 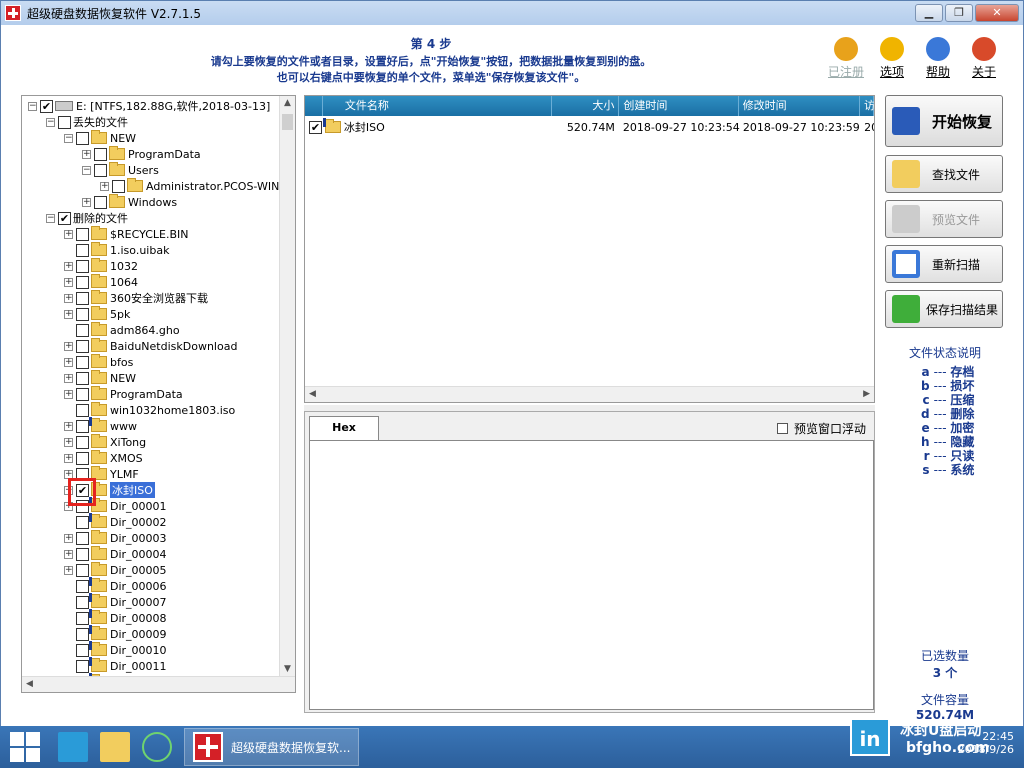 What do you see at coordinates (151, 282) in the screenshot?
I see `tree-node: +1064` at bounding box center [151, 282].